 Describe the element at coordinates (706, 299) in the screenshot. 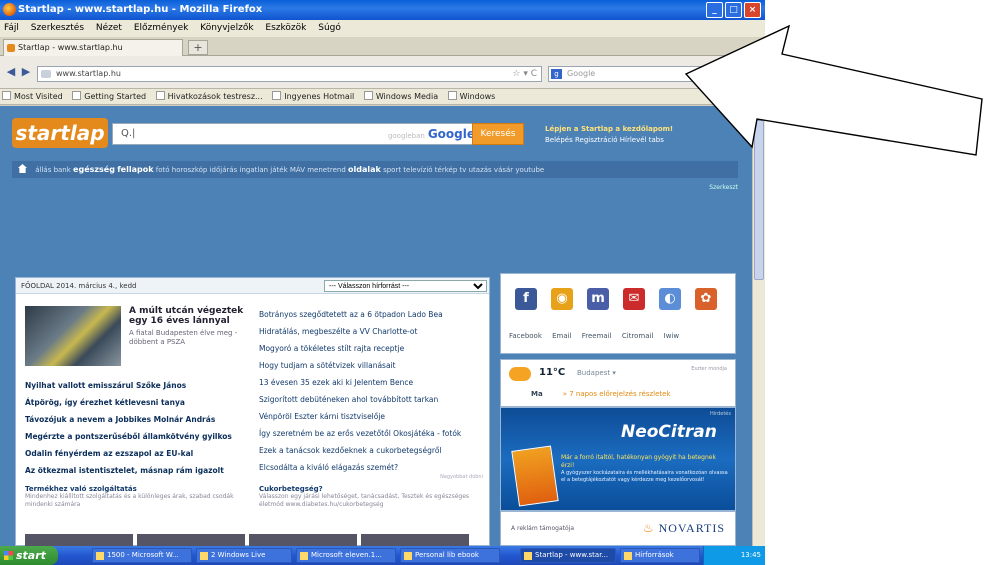

I see `flower-icon: ✿` at that location.